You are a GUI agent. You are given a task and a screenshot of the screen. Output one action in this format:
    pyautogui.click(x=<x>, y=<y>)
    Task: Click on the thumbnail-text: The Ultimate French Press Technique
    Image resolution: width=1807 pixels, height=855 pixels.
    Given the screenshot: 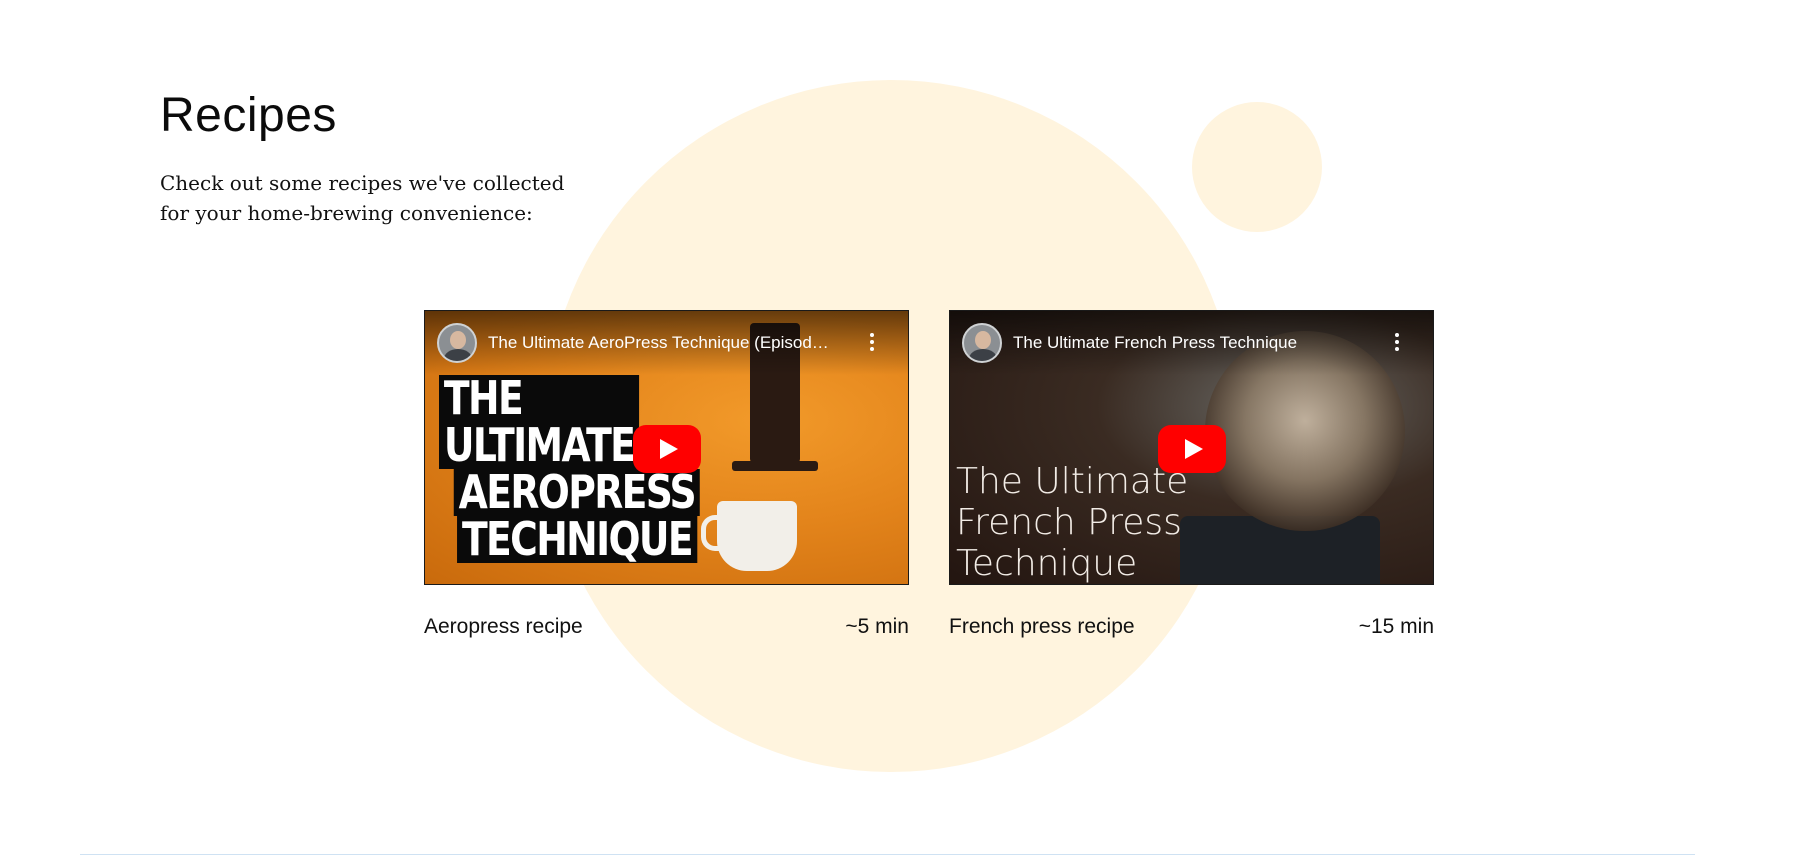 What is the action you would take?
    pyautogui.click(x=1106, y=522)
    